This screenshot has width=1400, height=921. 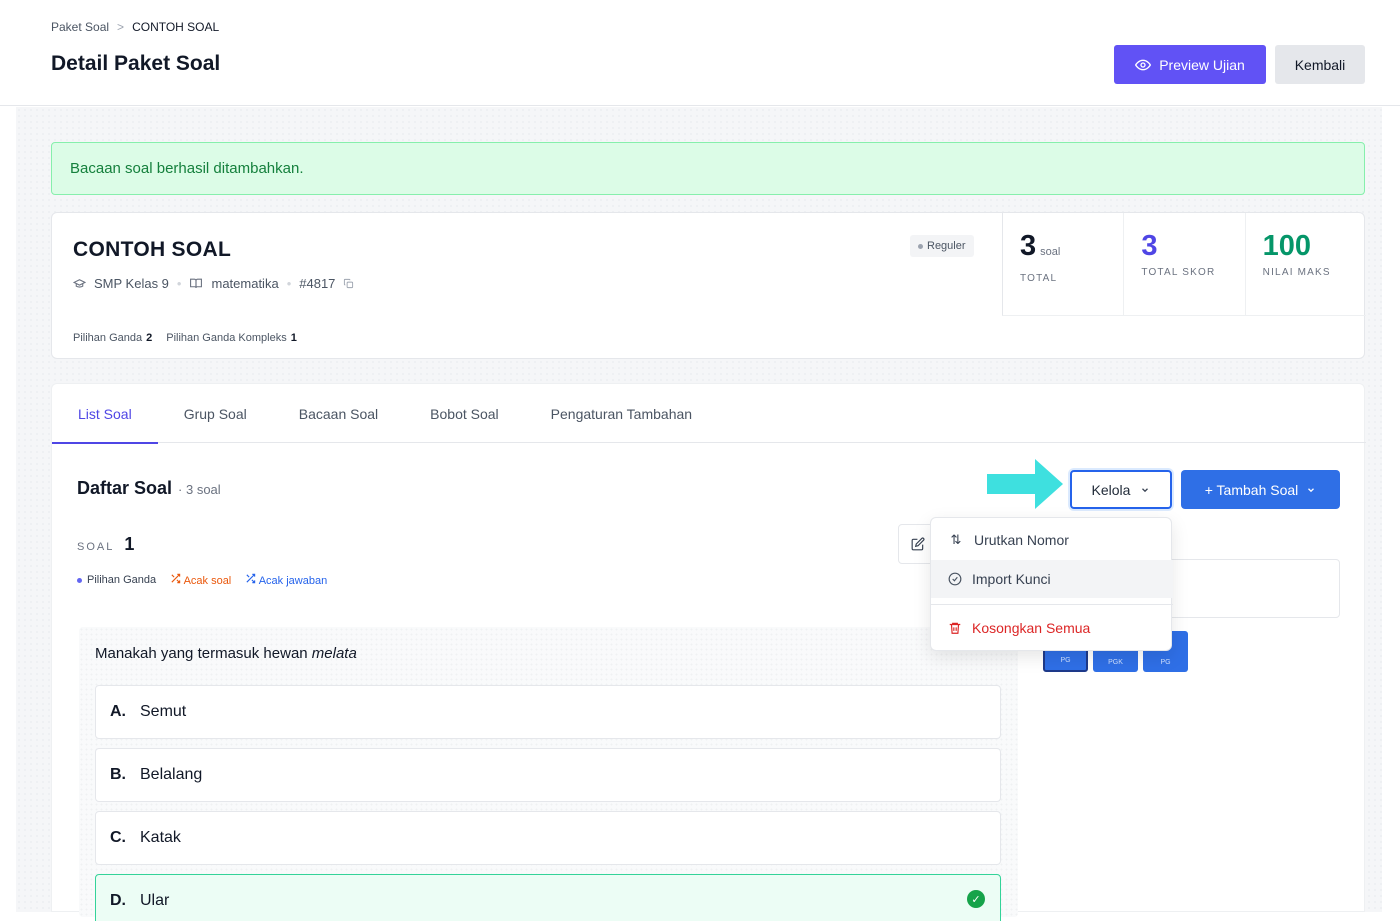 I want to click on graduation-cap-icon, so click(x=79, y=283).